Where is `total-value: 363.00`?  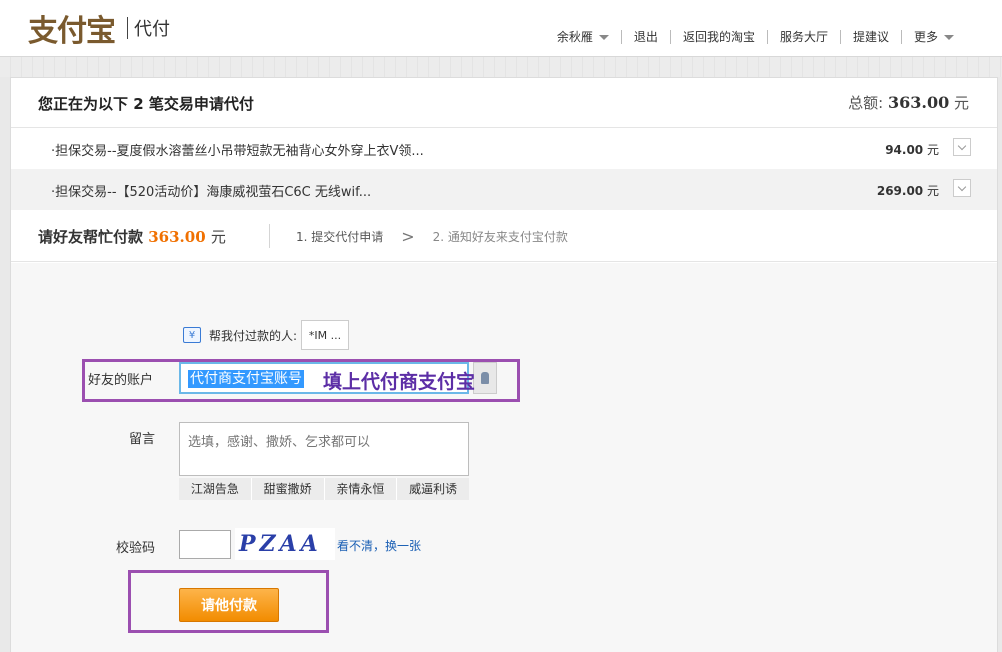
total-value: 363.00 is located at coordinates (918, 102).